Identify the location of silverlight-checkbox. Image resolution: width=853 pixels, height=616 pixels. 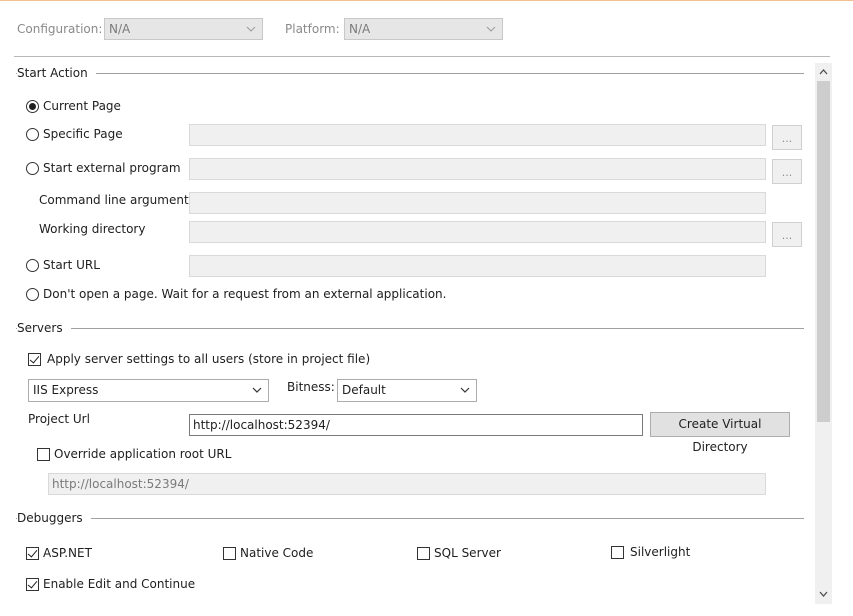
(617, 552).